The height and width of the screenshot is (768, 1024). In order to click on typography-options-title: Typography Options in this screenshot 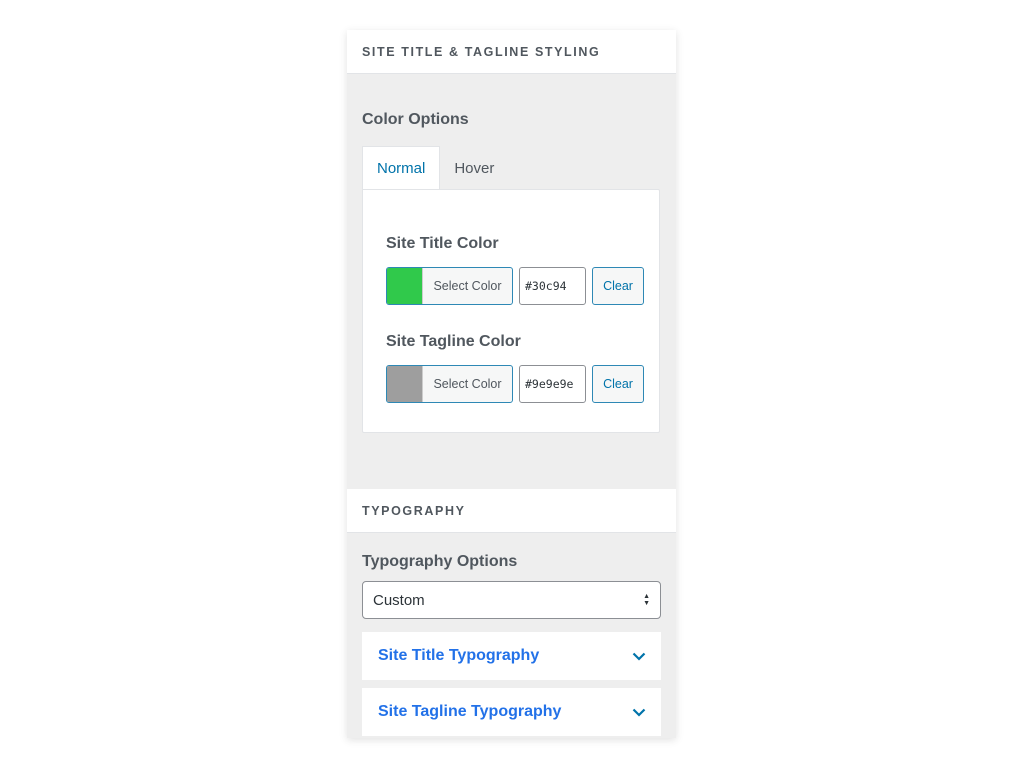, I will do `click(440, 561)`.